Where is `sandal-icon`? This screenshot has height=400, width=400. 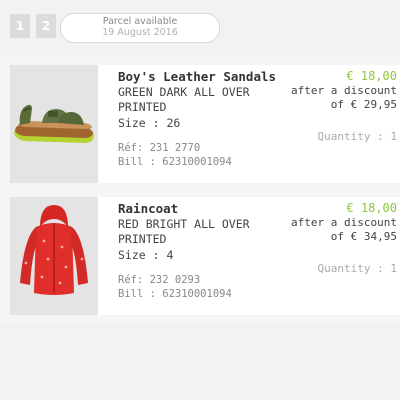
sandal-icon is located at coordinates (54, 123).